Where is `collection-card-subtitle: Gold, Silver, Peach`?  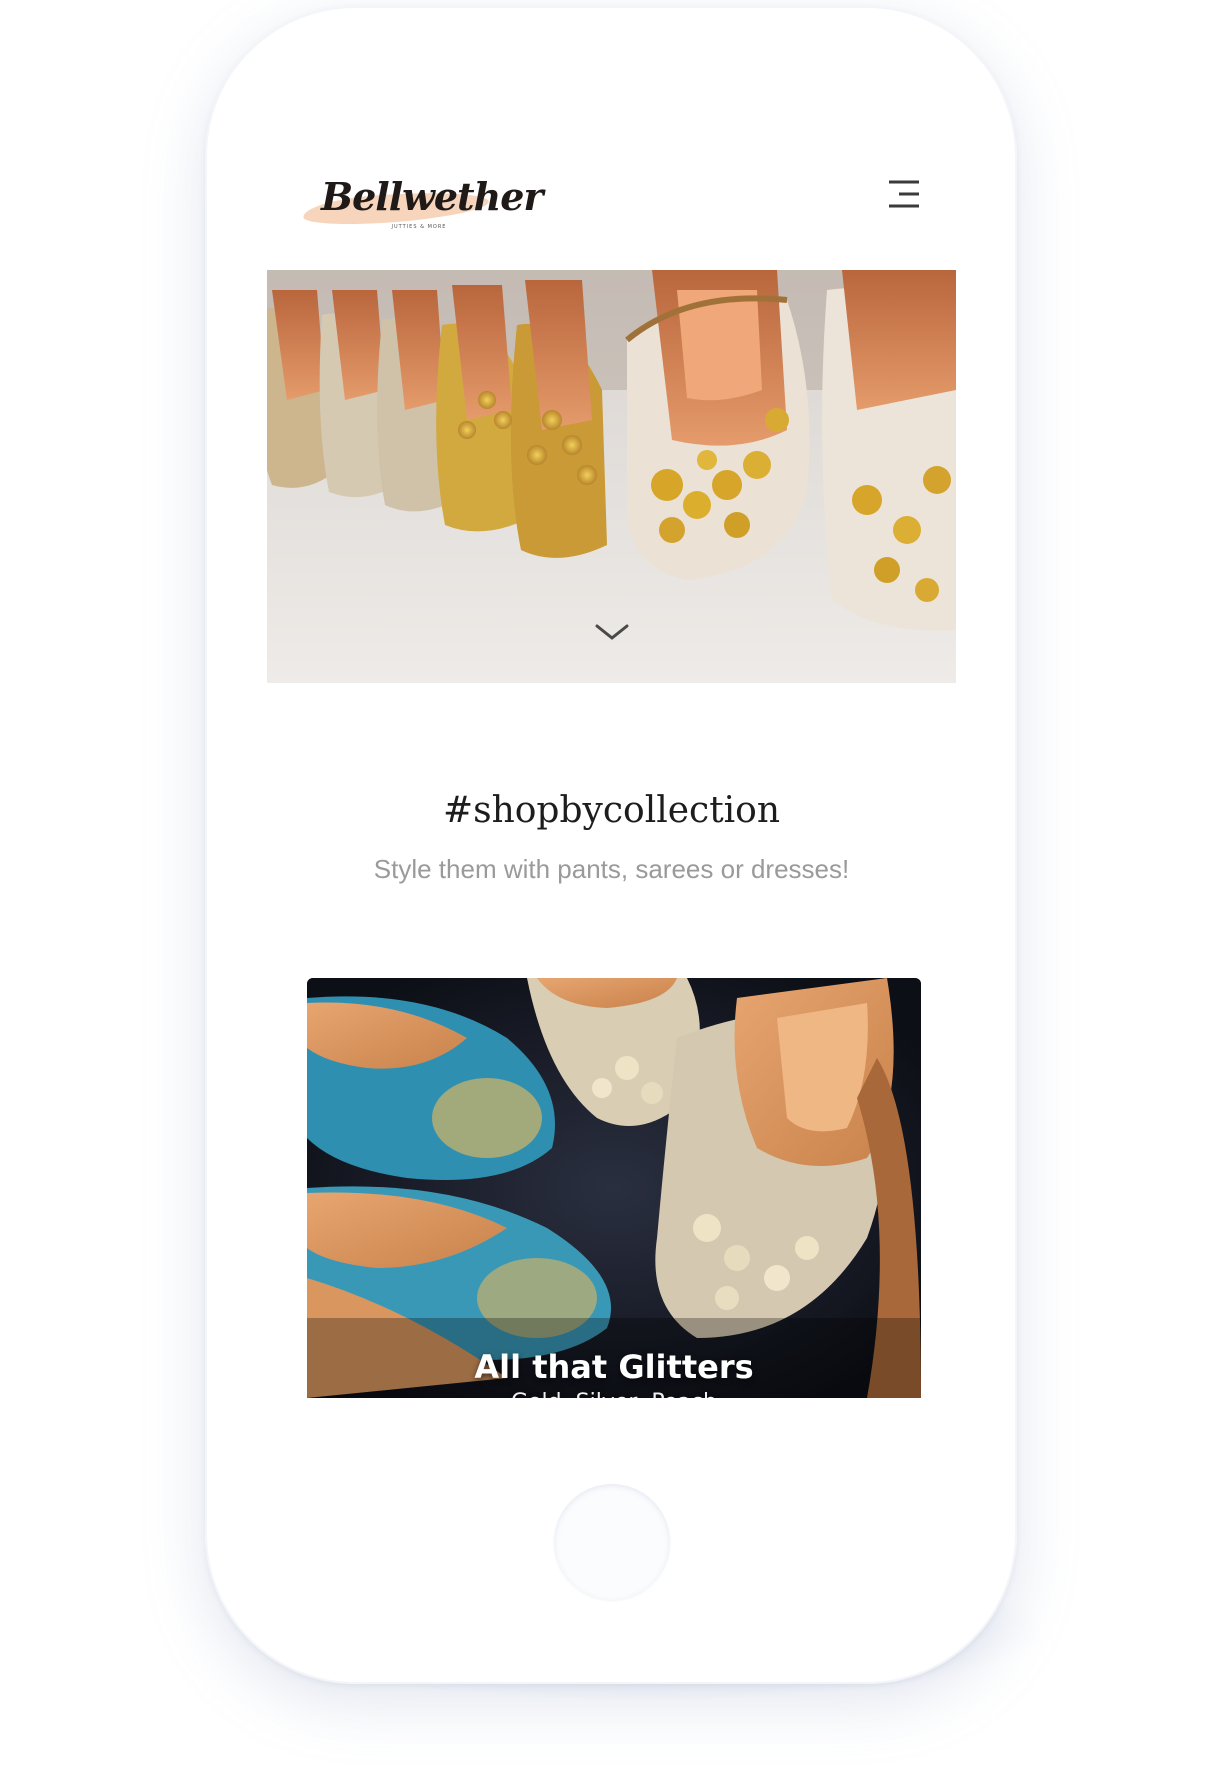
collection-card-subtitle: Gold, Silver, Peach is located at coordinates (614, 1394).